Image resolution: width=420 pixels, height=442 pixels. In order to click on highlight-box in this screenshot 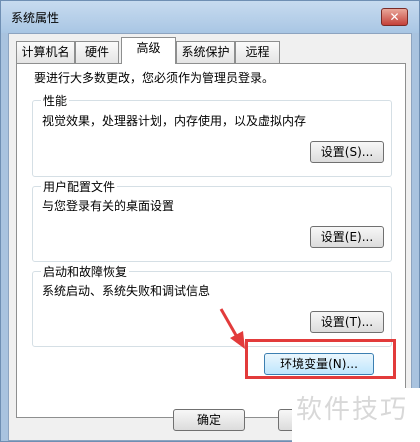, I will do `click(320, 359)`.